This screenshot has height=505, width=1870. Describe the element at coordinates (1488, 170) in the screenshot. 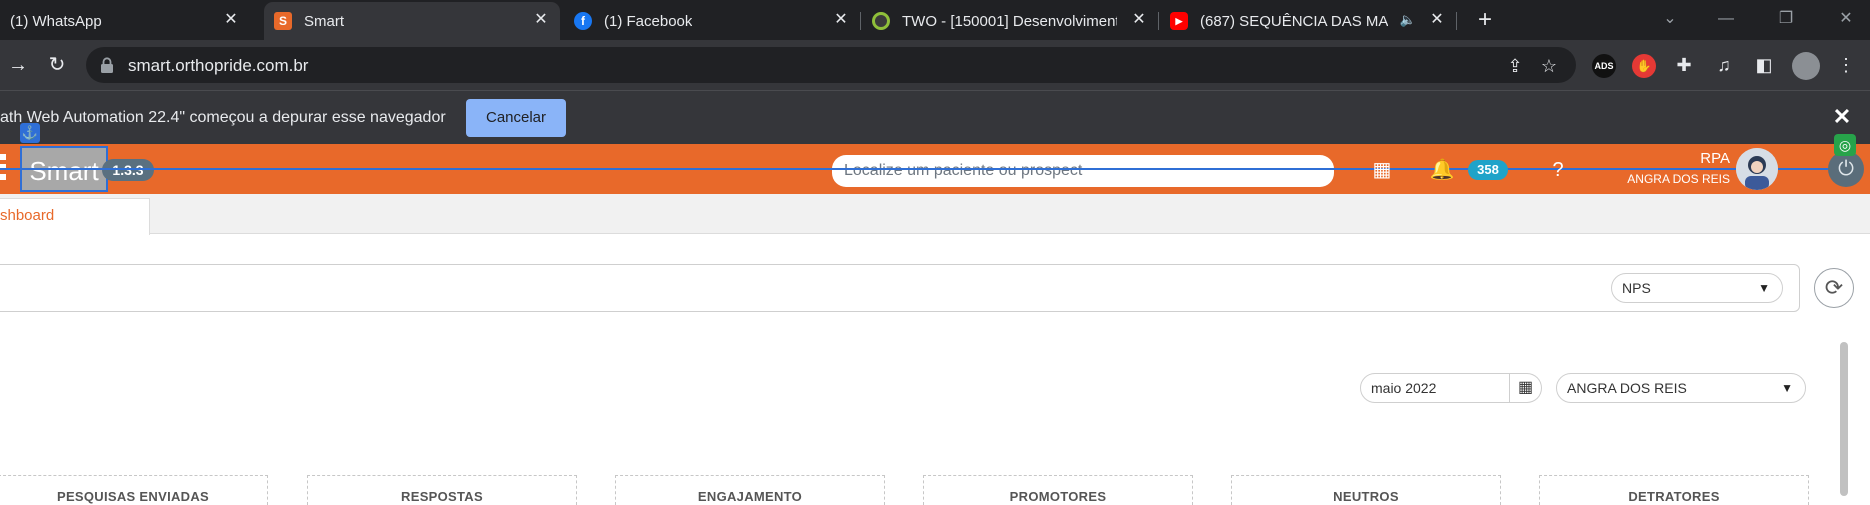

I see `notification-count-badge: 358` at that location.